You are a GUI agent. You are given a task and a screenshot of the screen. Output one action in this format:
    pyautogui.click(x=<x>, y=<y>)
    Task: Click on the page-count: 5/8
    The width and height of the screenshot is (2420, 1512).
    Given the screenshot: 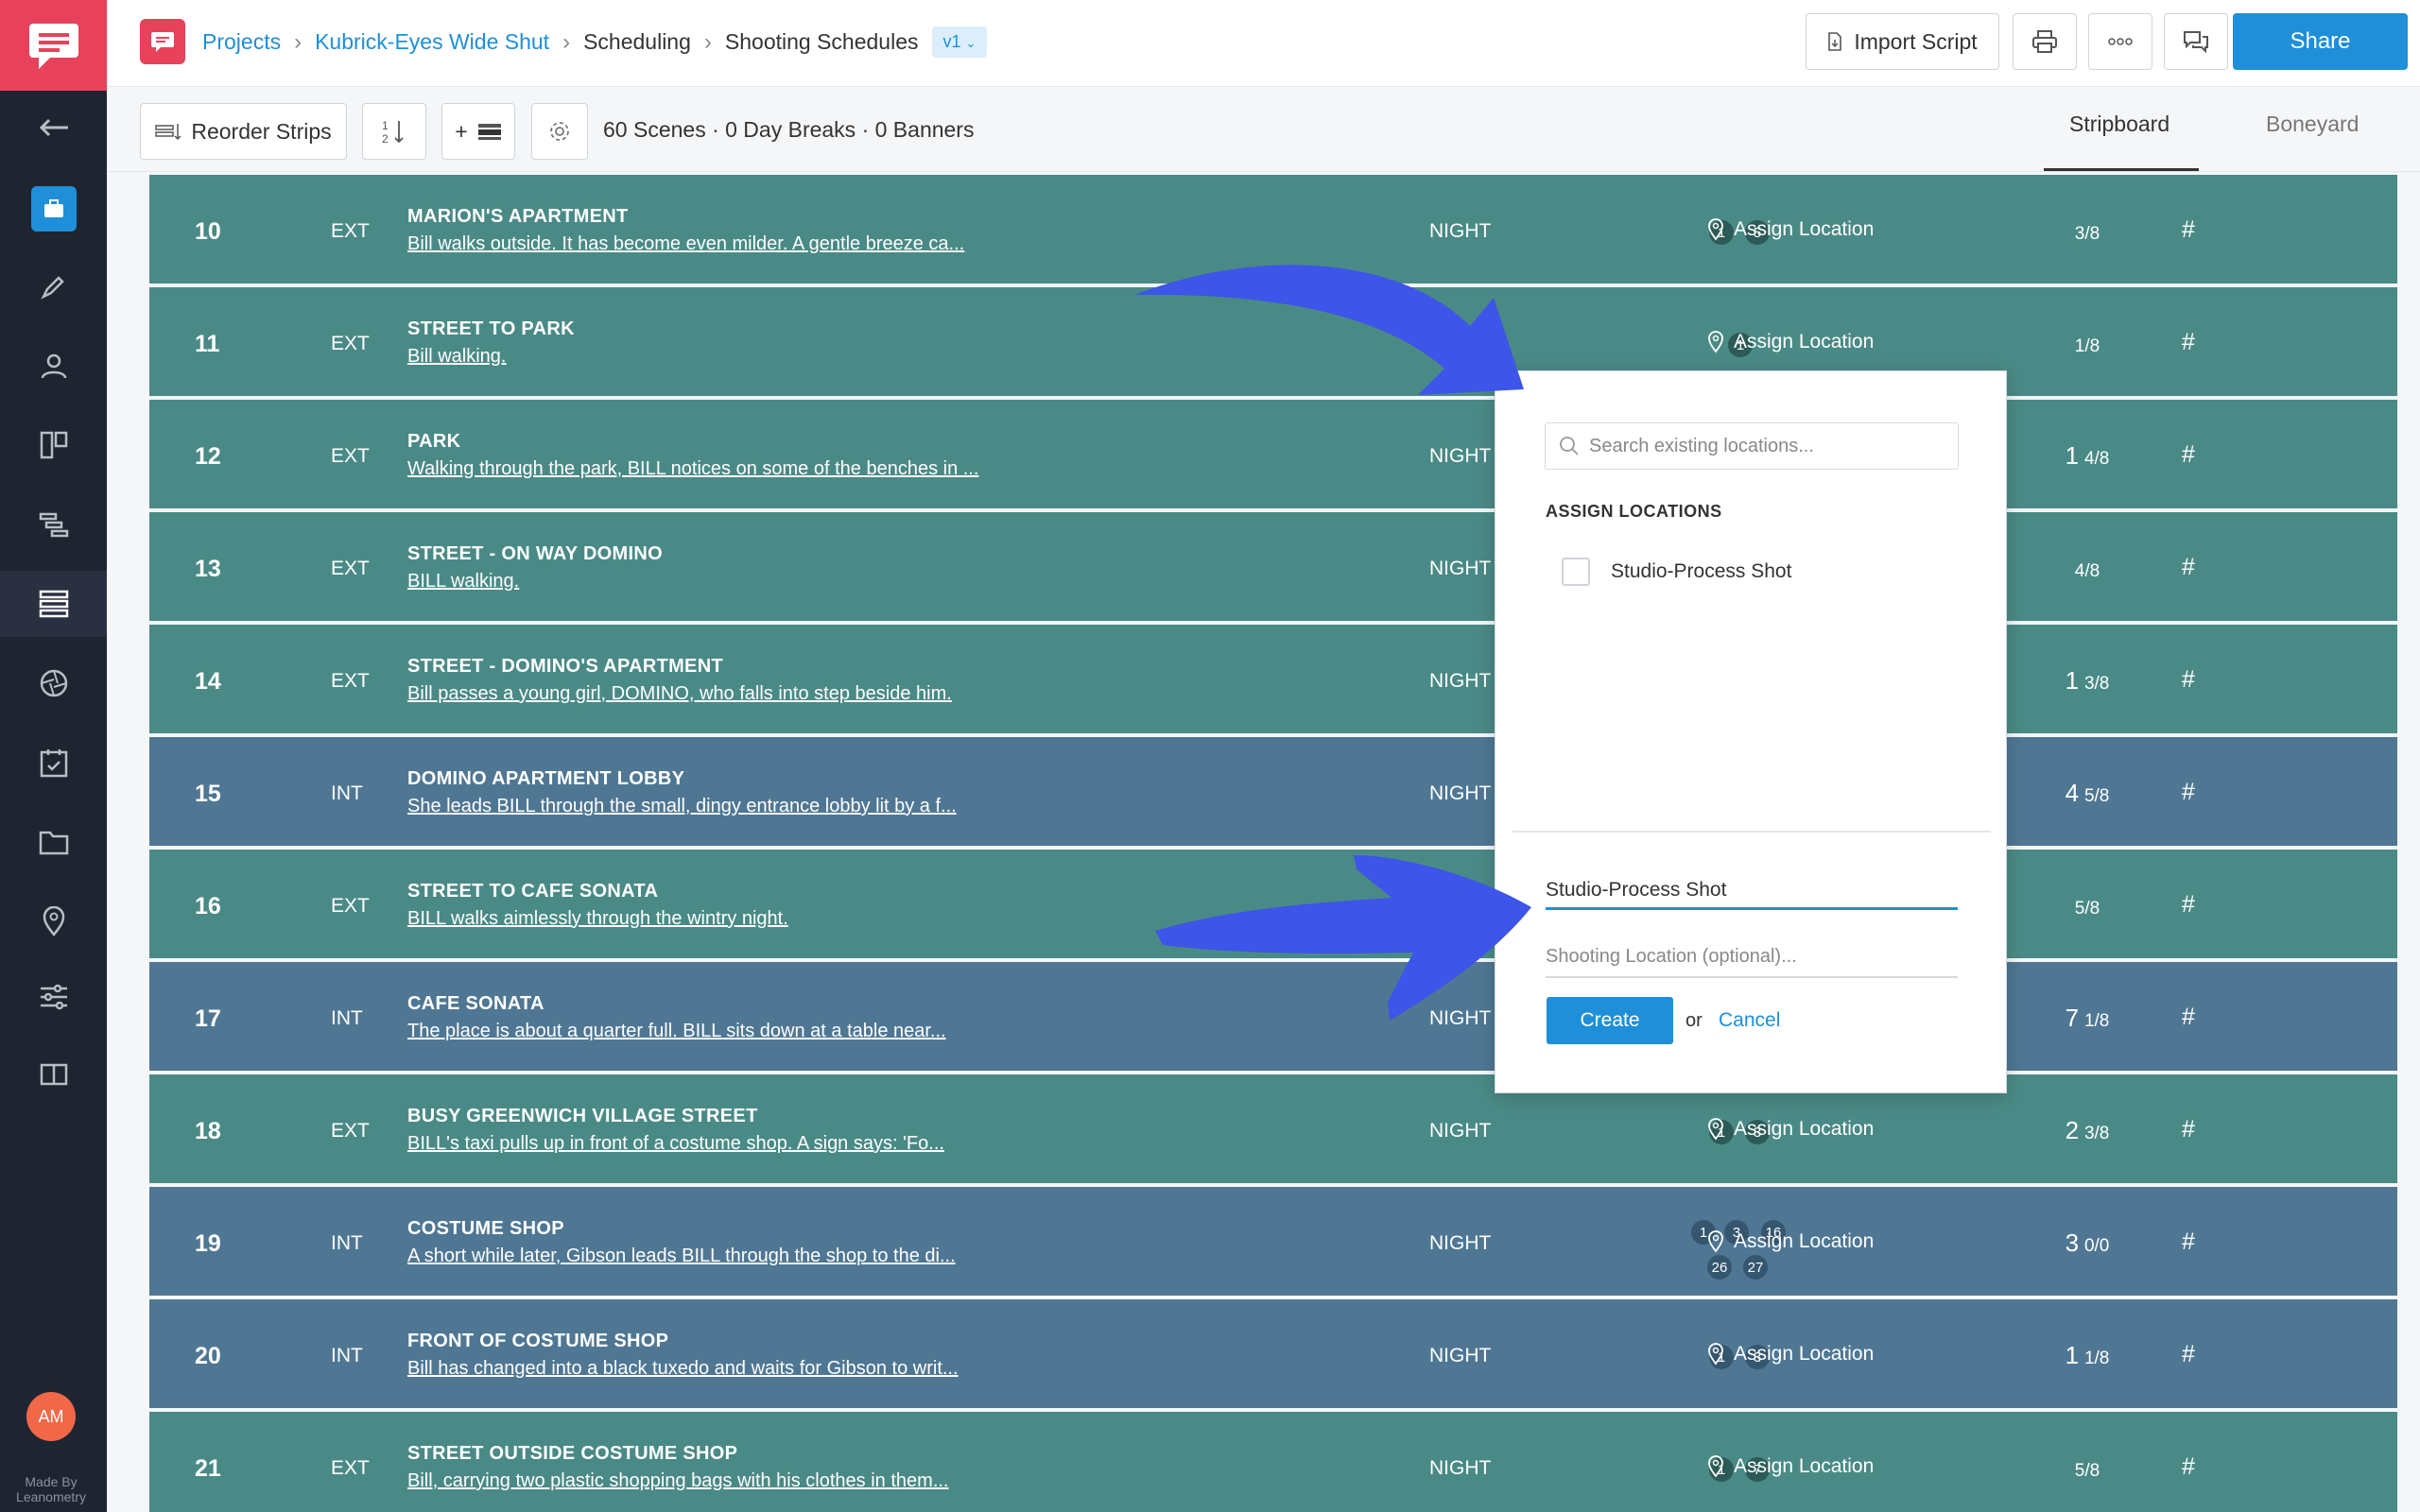 What is the action you would take?
    pyautogui.click(x=2087, y=1468)
    